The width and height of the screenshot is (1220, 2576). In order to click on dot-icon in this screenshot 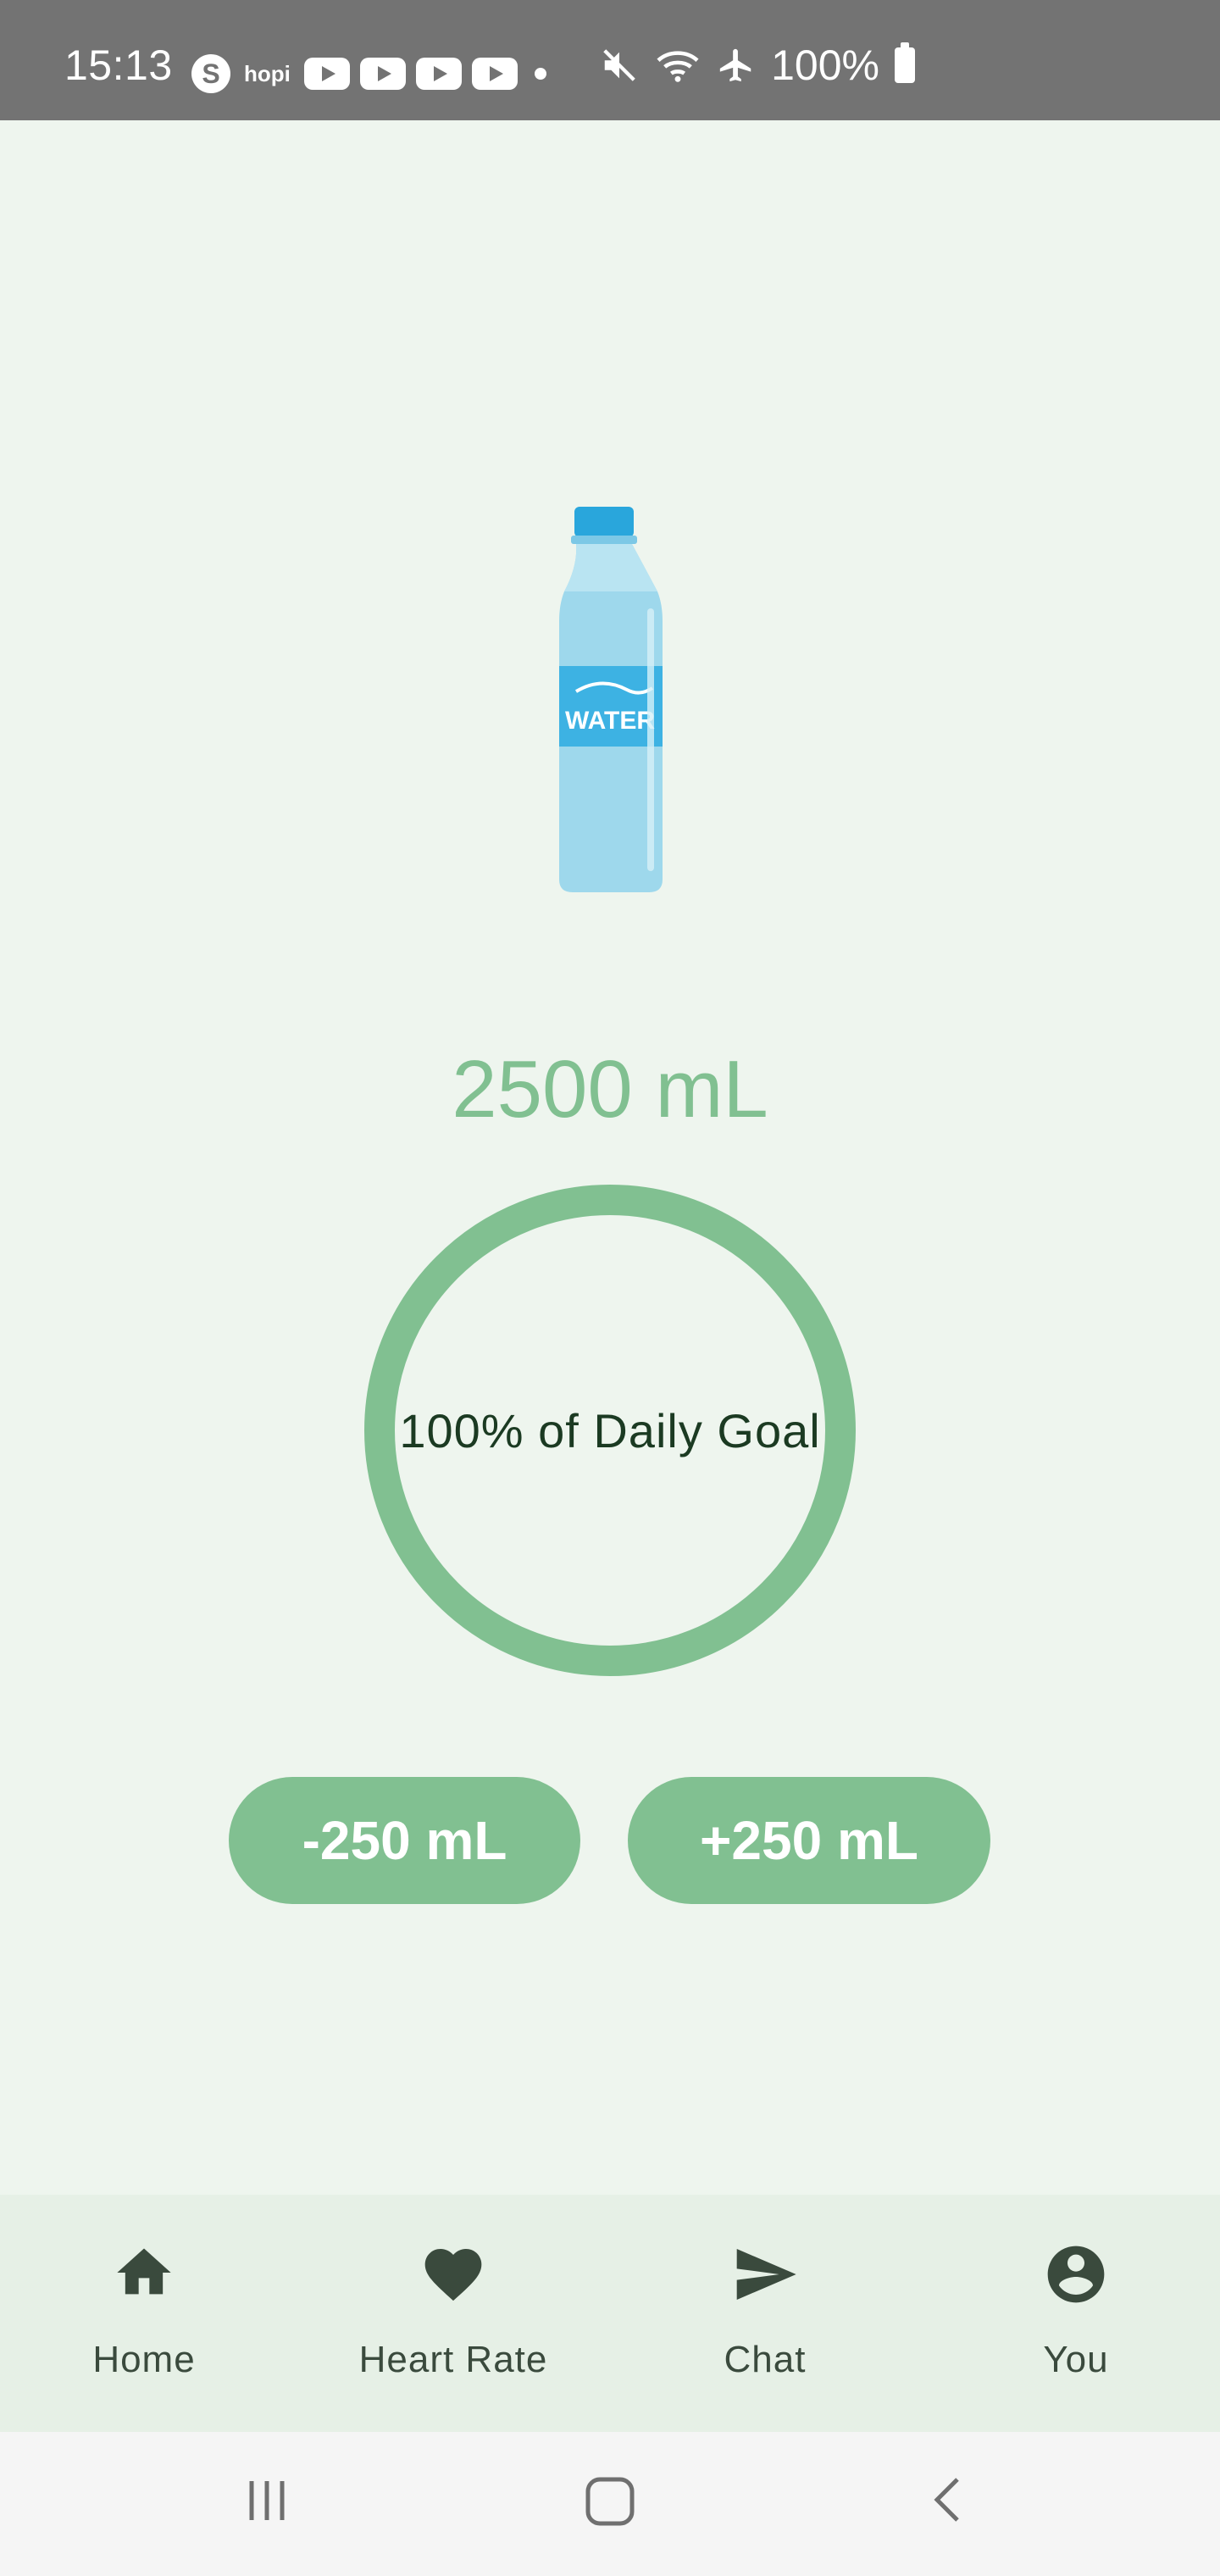, I will do `click(540, 74)`.